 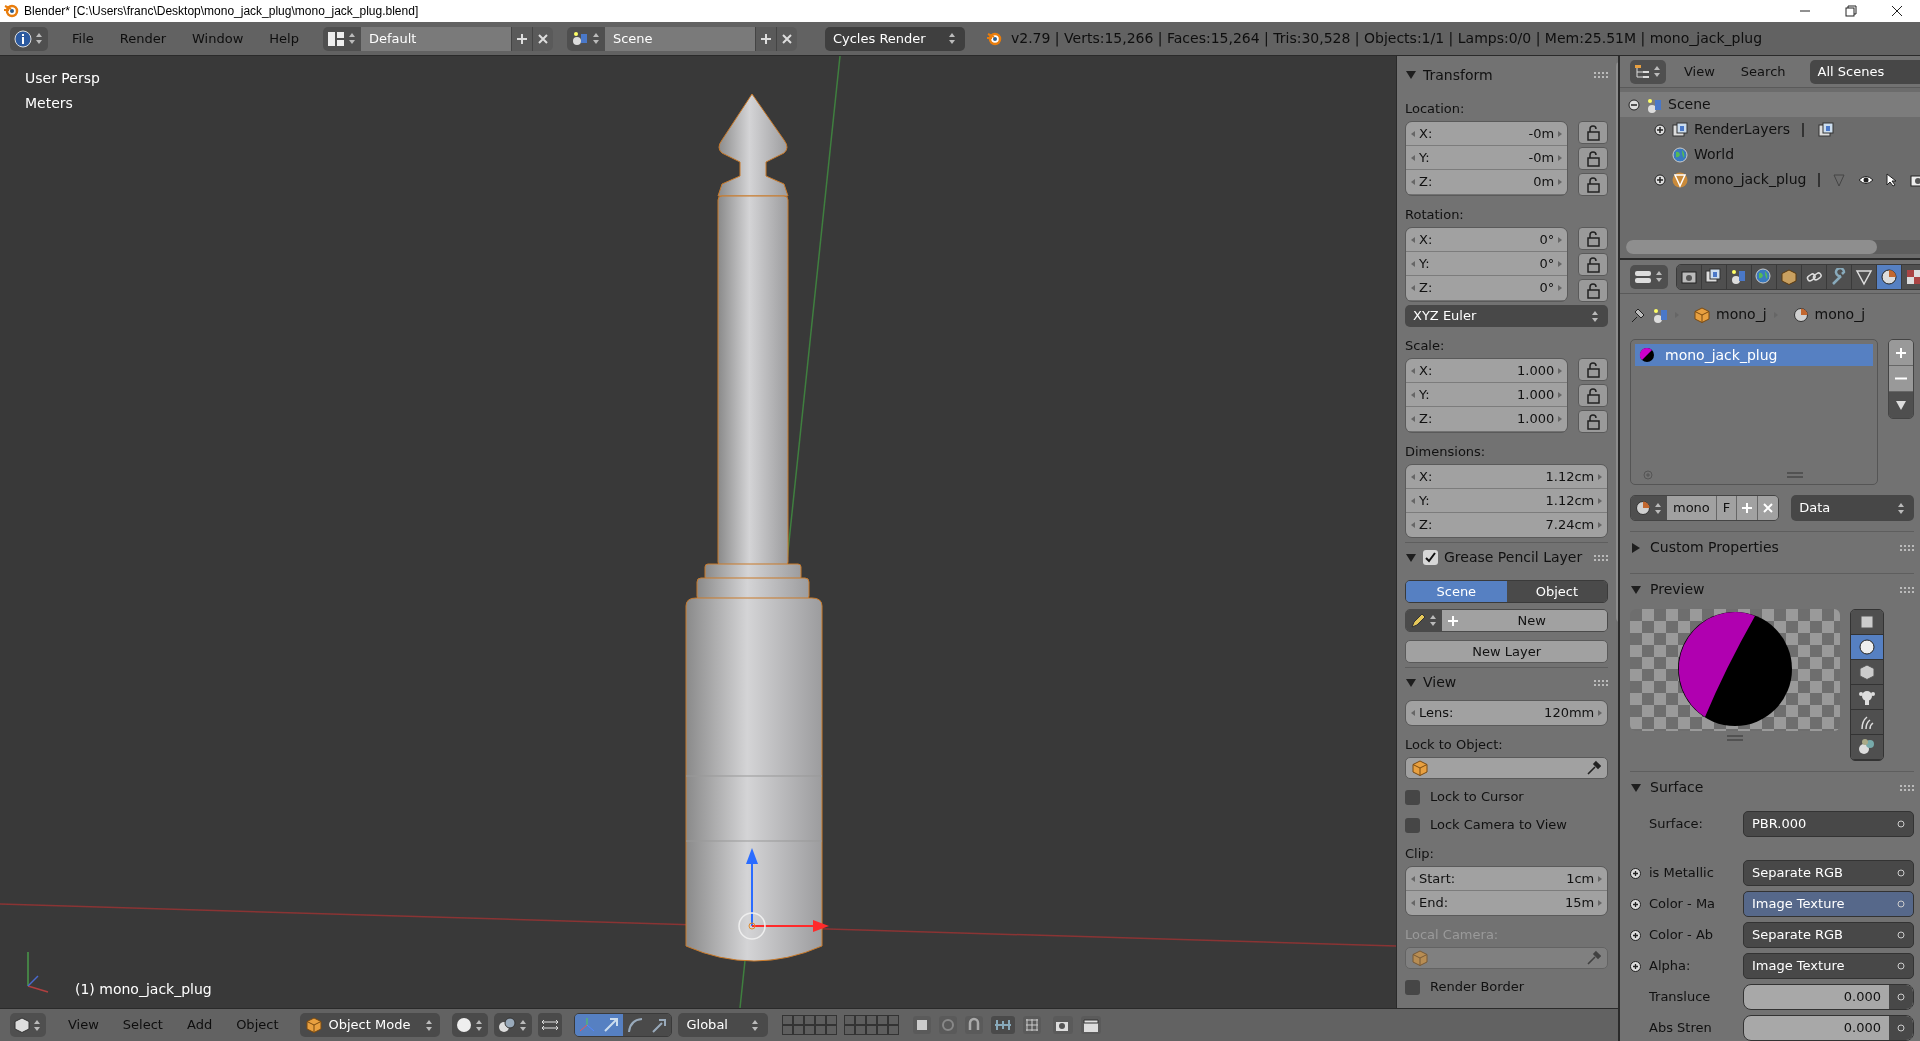 I want to click on snap-grid-icon, so click(x=1032, y=1025).